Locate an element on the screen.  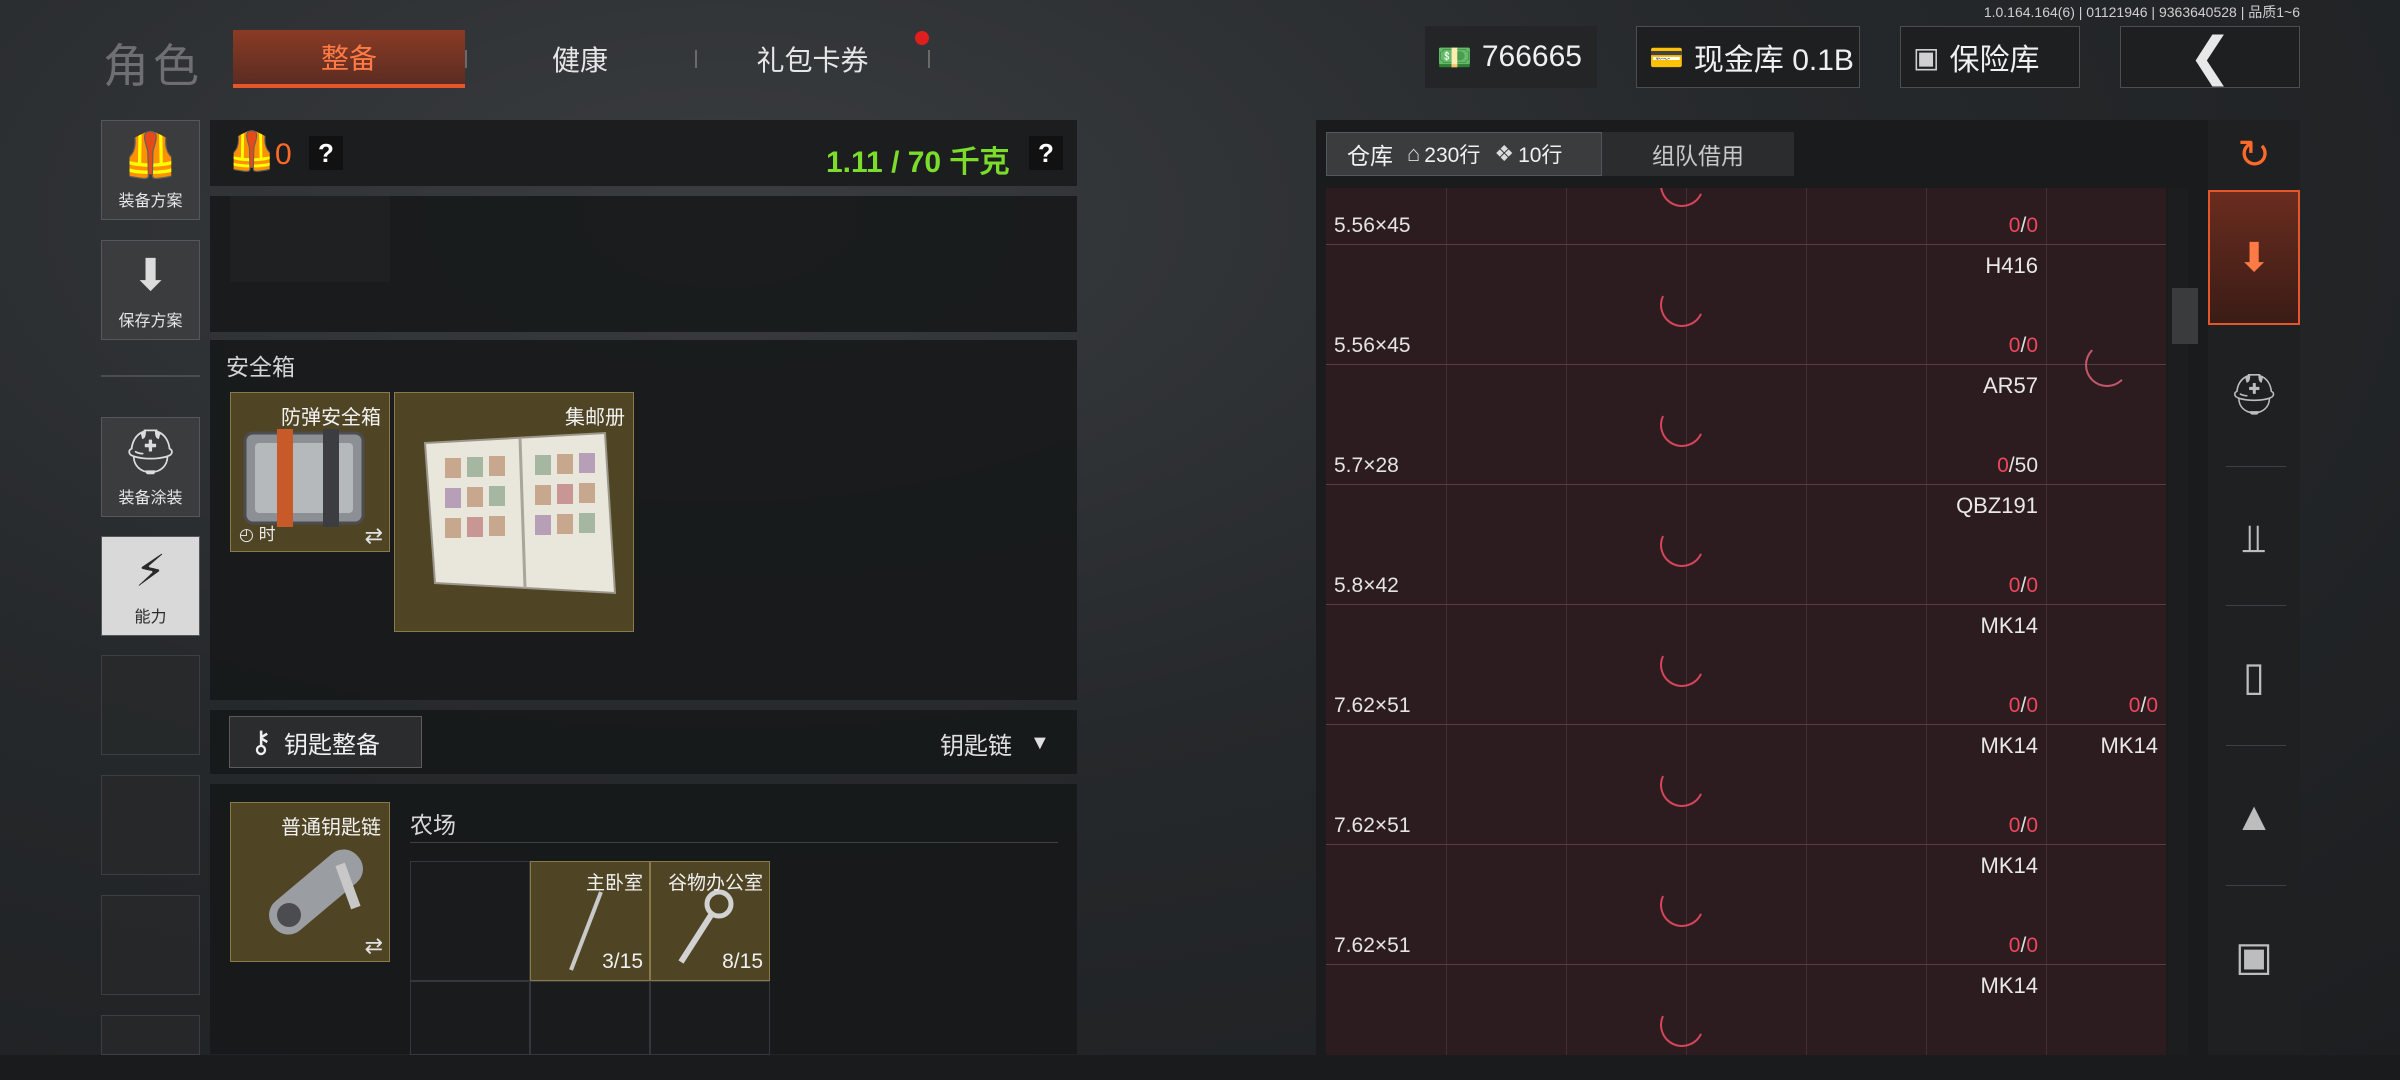
tag-icon: ❖ is located at coordinates (1504, 153).